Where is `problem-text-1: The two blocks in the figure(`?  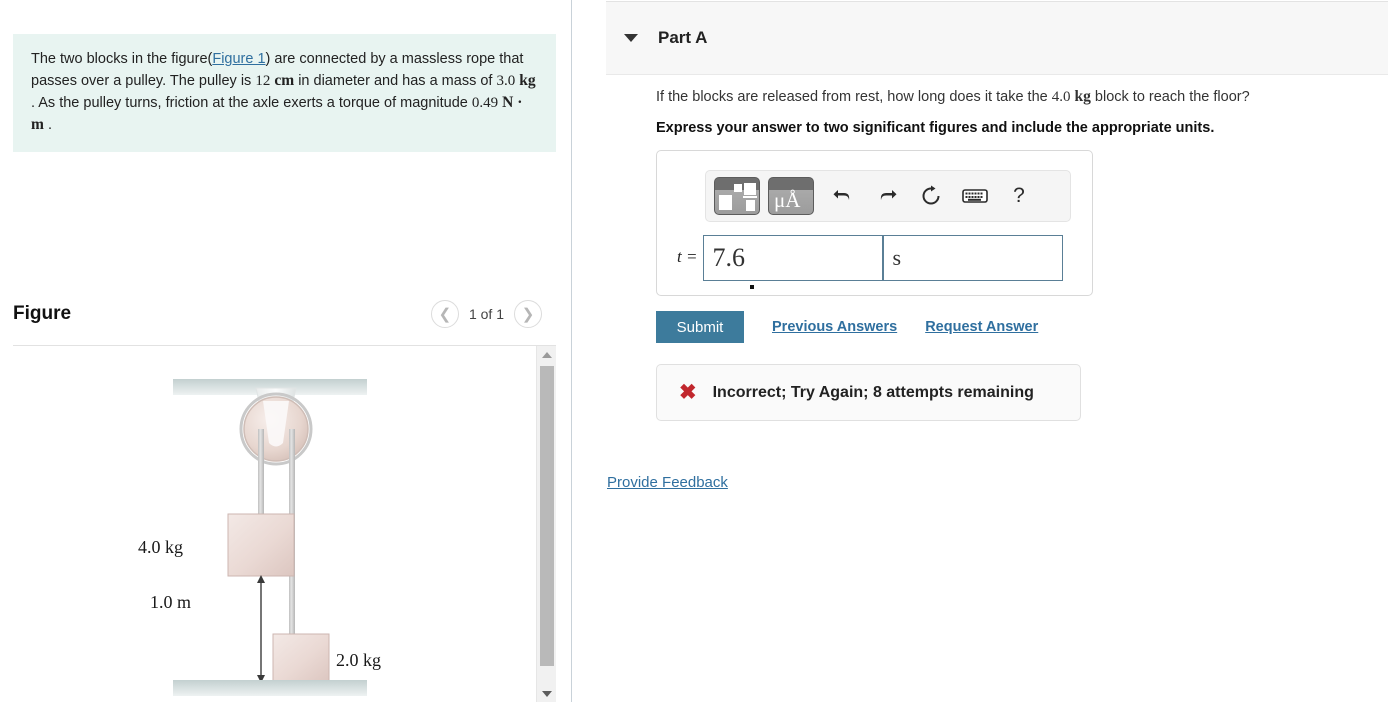
problem-text-1: The two blocks in the figure( is located at coordinates (122, 59).